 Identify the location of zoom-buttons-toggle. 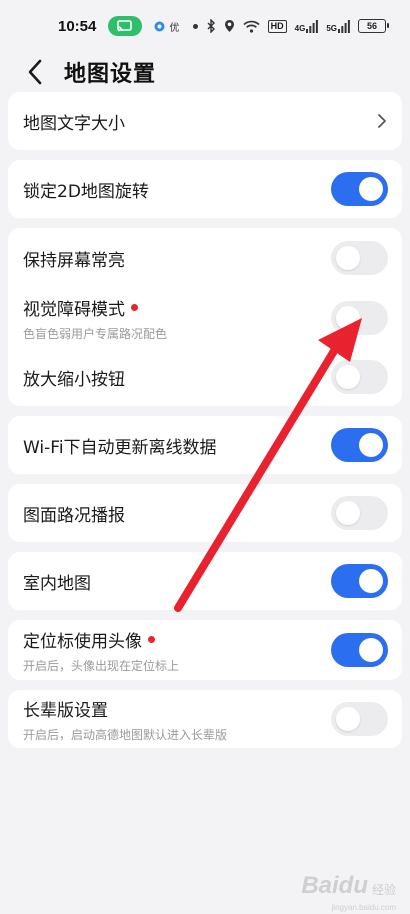
(359, 377).